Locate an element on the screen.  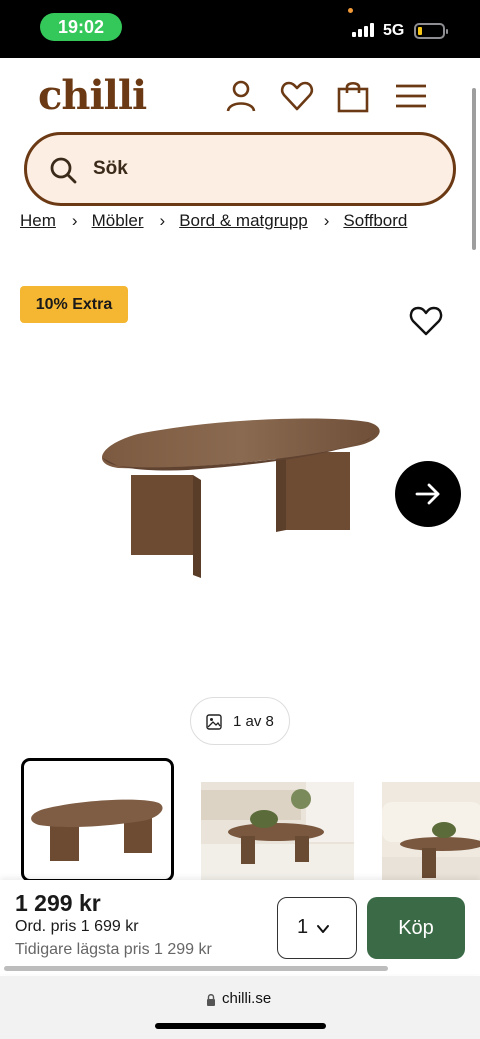
next-image-button is located at coordinates (428, 494).